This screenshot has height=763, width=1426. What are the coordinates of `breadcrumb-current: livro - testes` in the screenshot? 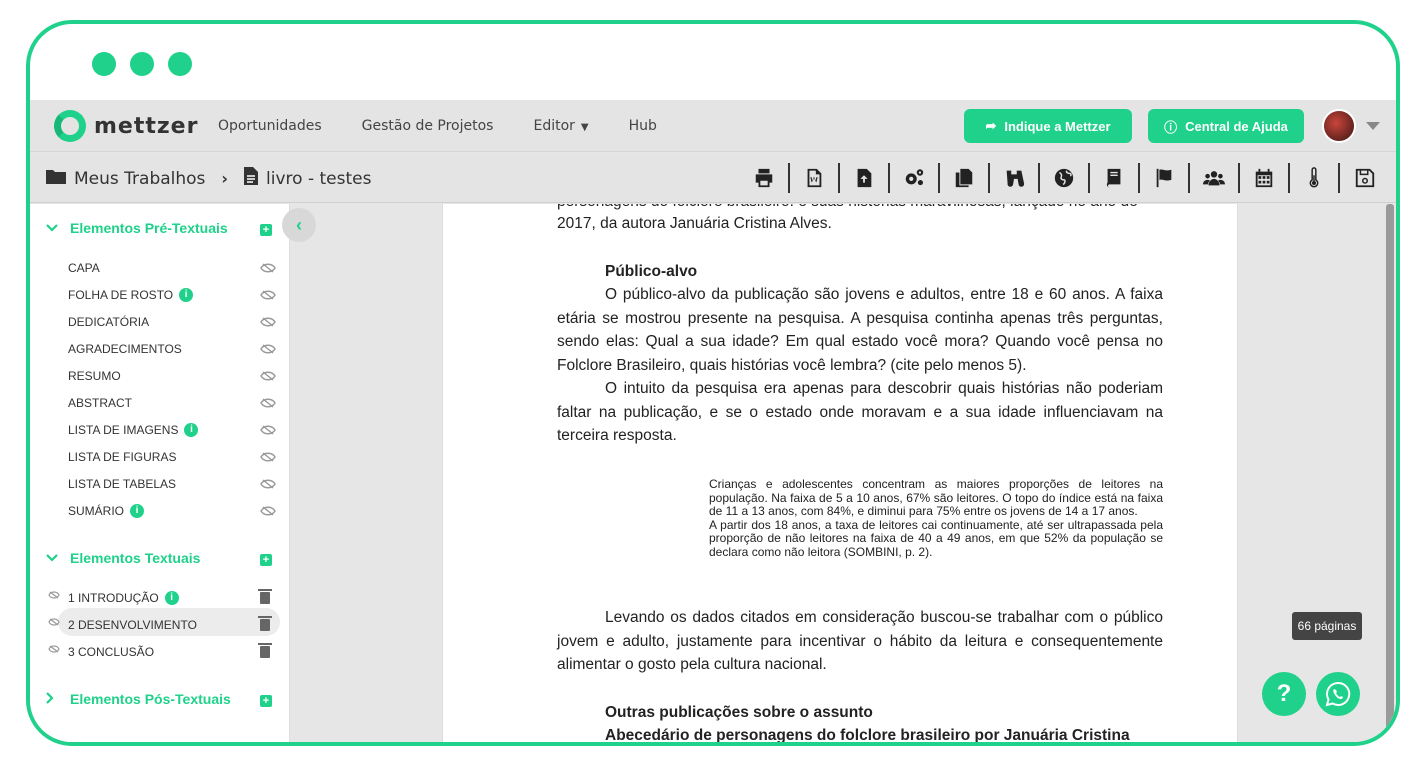 It's located at (319, 178).